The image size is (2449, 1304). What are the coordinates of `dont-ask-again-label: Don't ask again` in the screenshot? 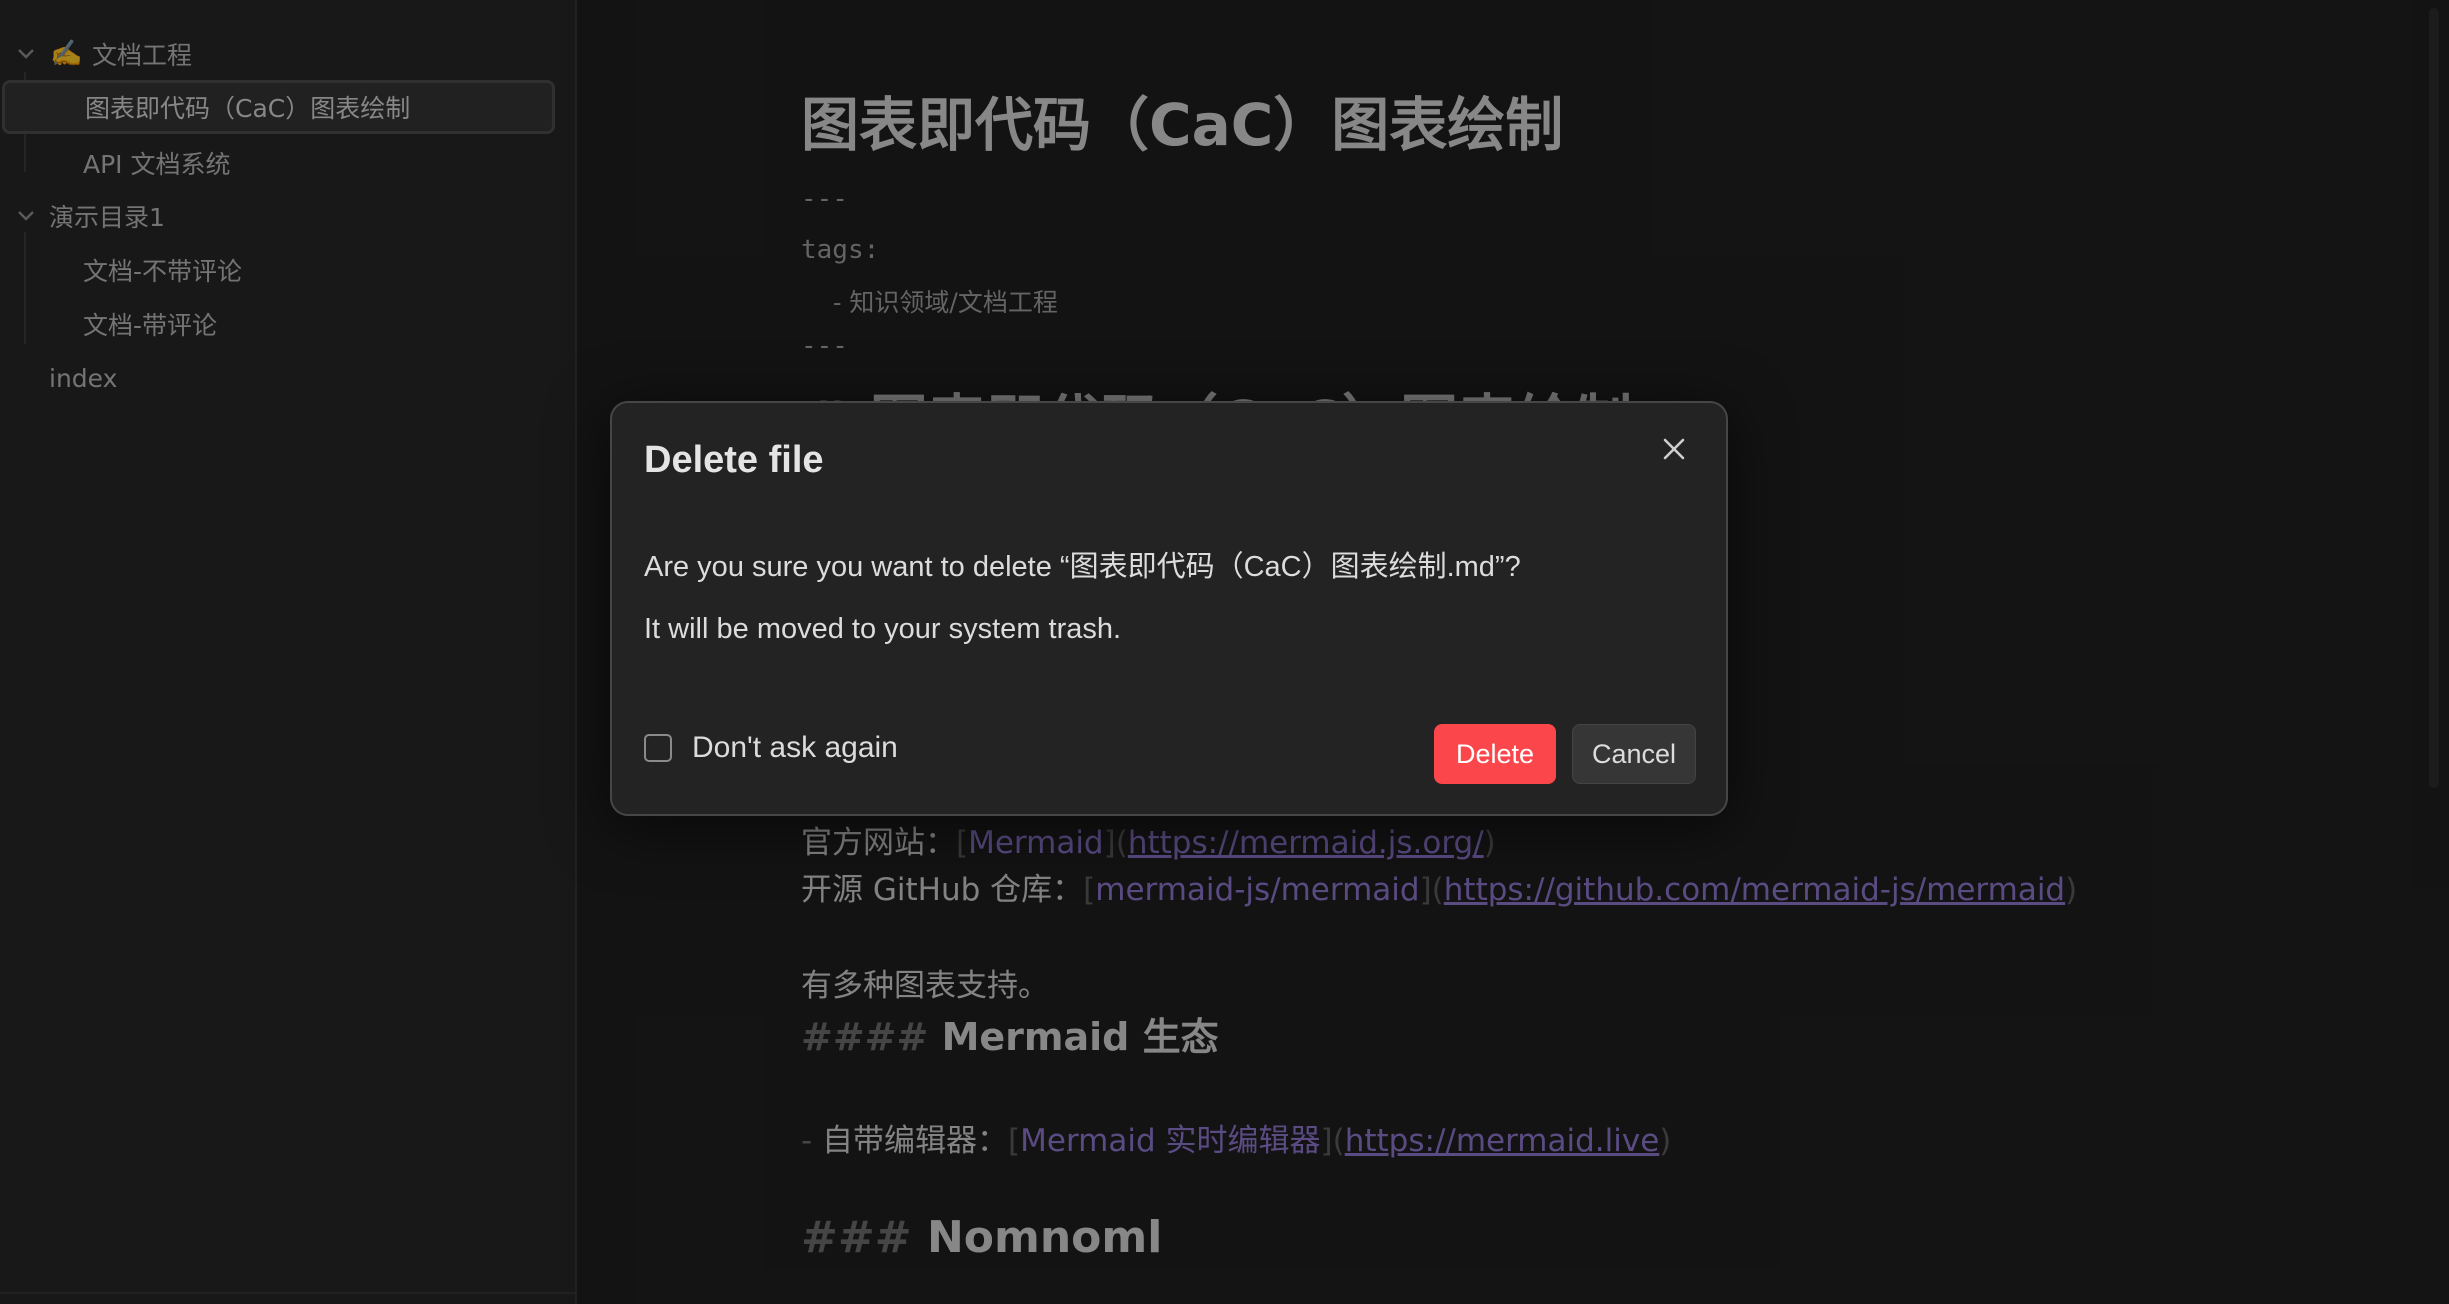 It's located at (795, 748).